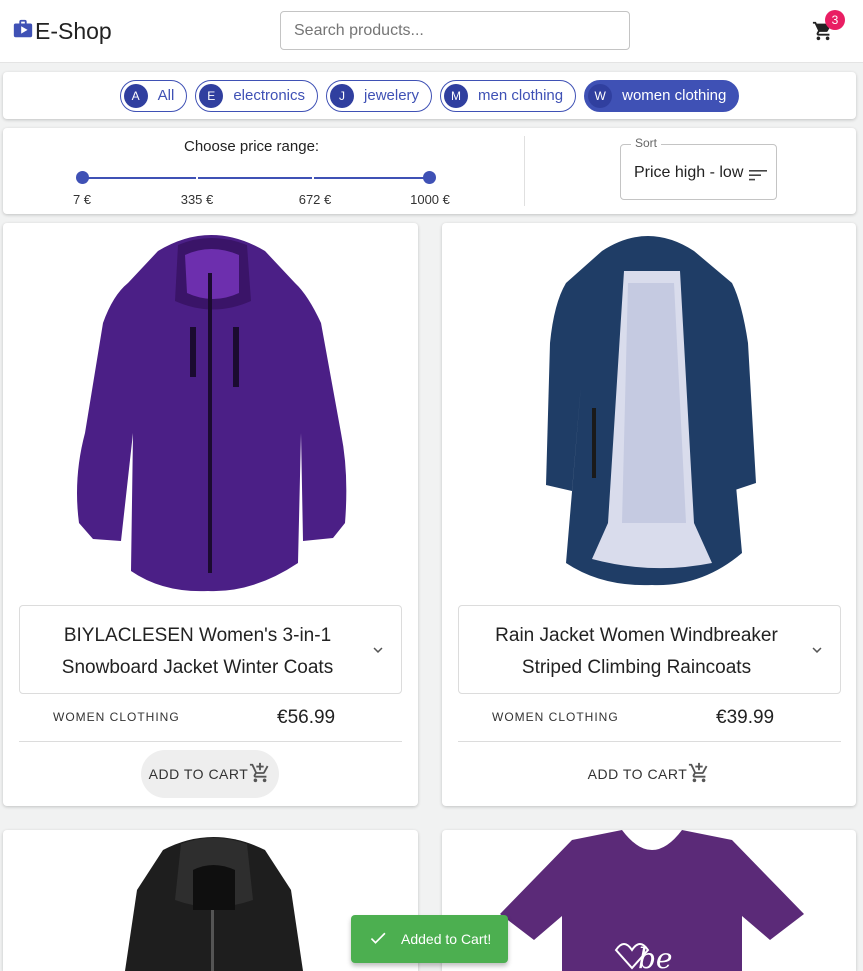 The height and width of the screenshot is (971, 863). What do you see at coordinates (342, 95) in the screenshot?
I see `chip-avatar: J` at bounding box center [342, 95].